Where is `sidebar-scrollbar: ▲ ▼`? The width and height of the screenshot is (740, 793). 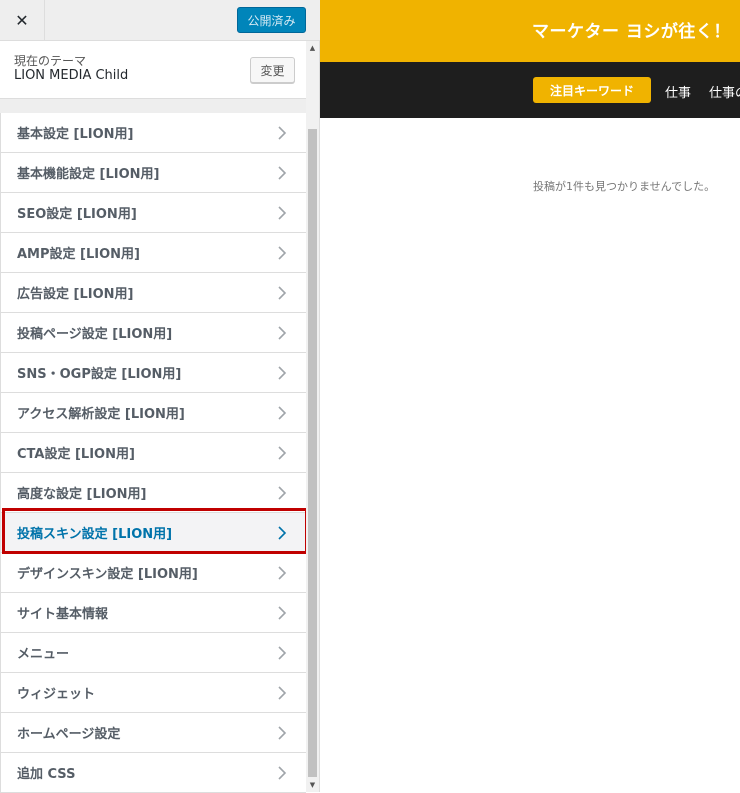 sidebar-scrollbar: ▲ ▼ is located at coordinates (312, 416).